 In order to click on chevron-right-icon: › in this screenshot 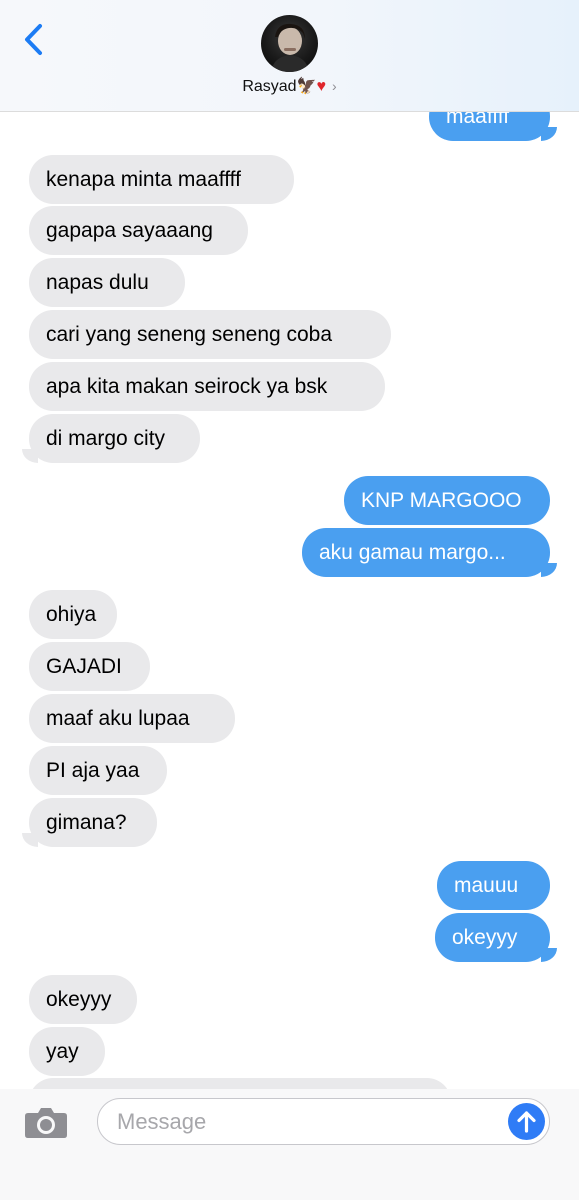, I will do `click(334, 86)`.